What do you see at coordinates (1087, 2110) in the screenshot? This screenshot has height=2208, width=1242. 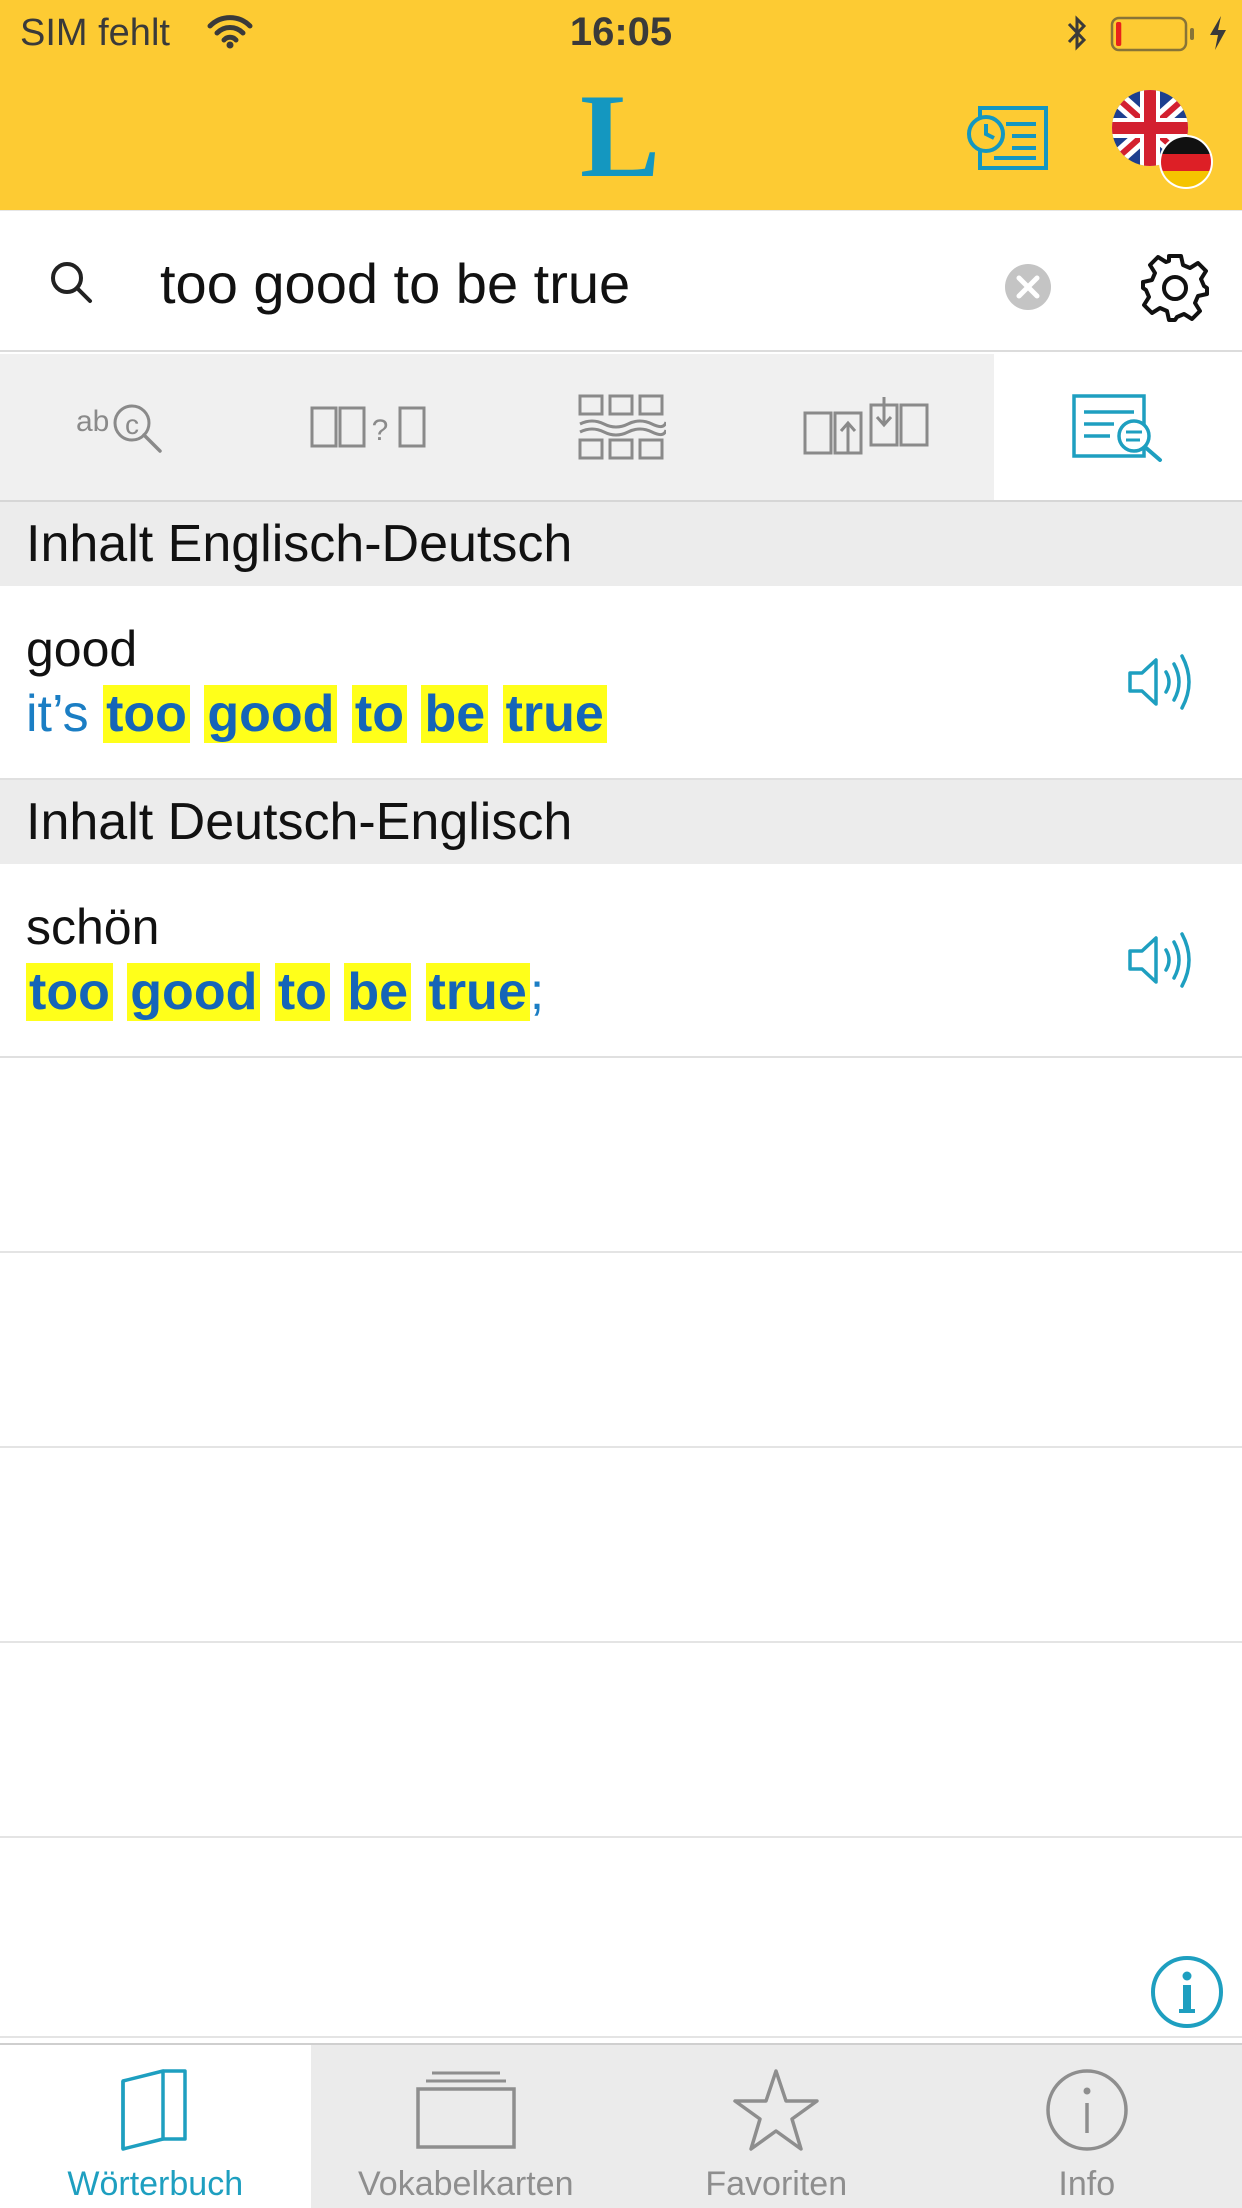 I see `info-icon` at bounding box center [1087, 2110].